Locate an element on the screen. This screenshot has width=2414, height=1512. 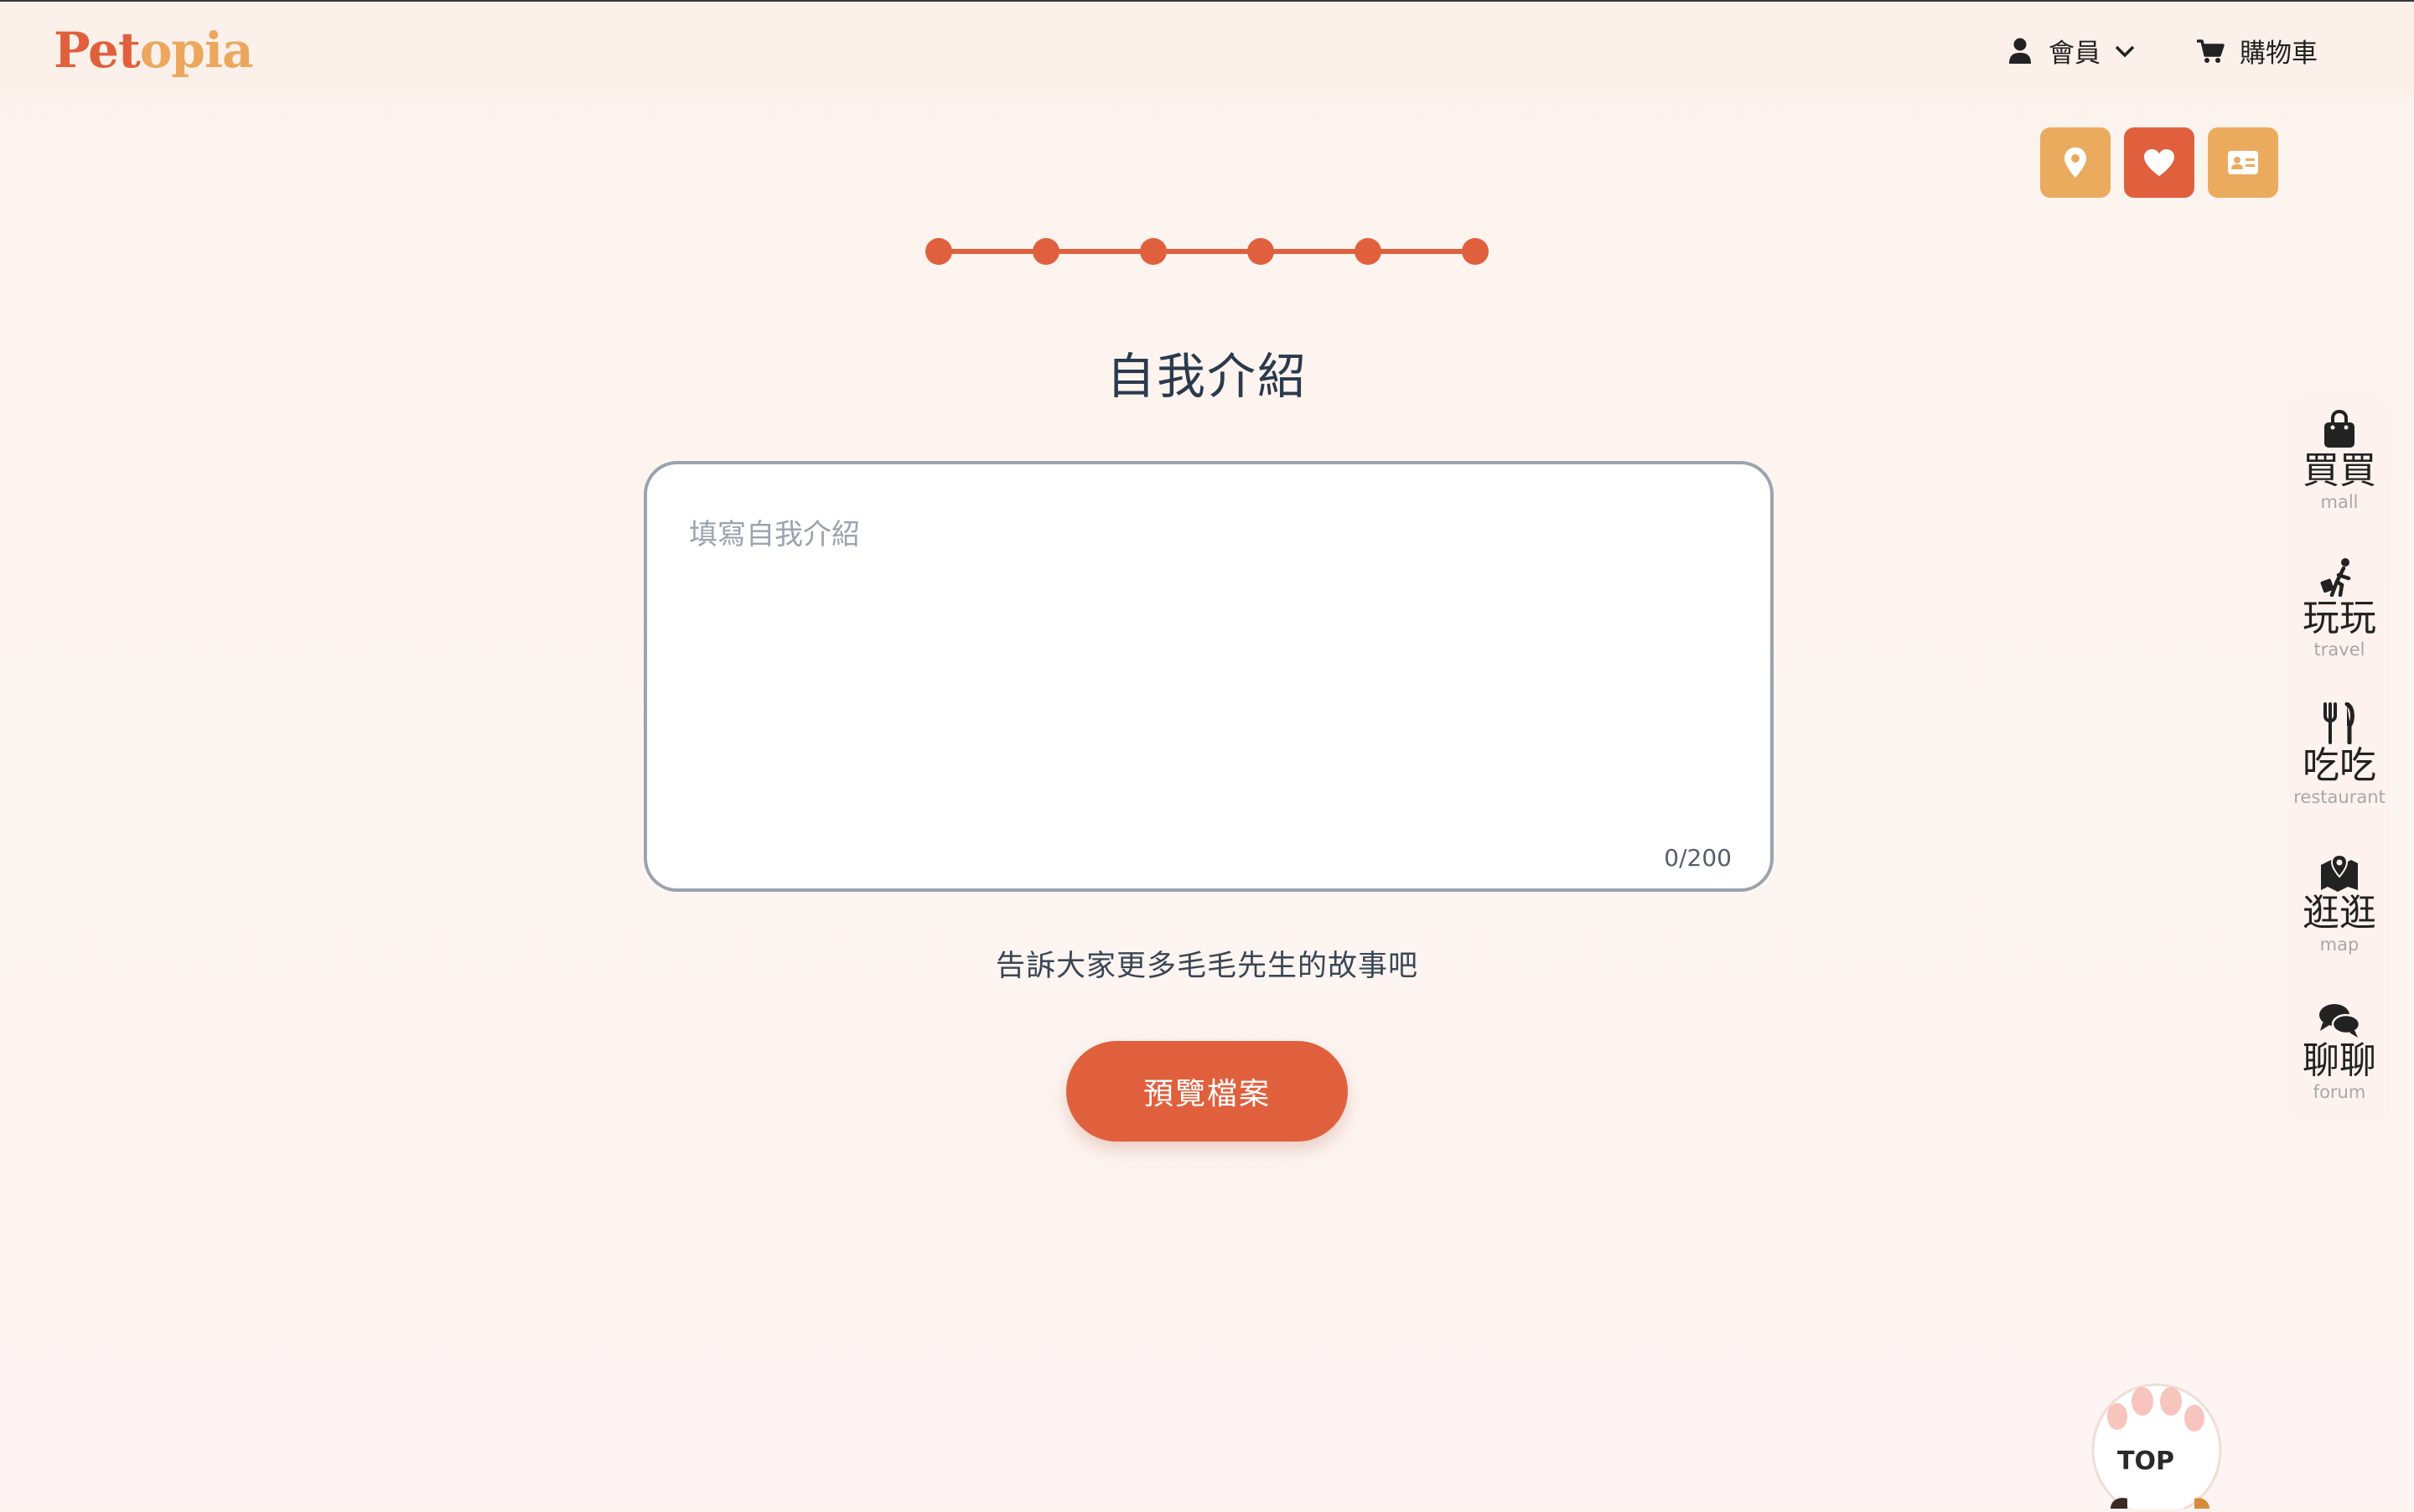
heart-icon is located at coordinates (2159, 162).